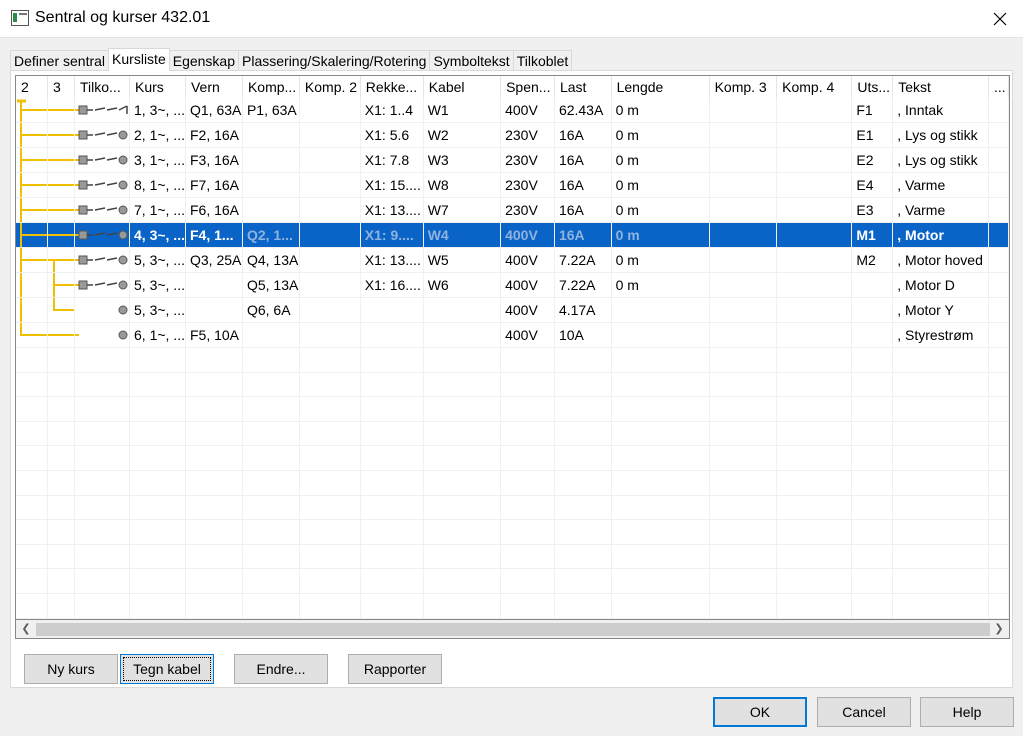 Image resolution: width=1023 pixels, height=736 pixels. I want to click on table-row: 5, 3~, ... Q6, 6A 400V 4.17A , Motor Y, so click(512, 310).